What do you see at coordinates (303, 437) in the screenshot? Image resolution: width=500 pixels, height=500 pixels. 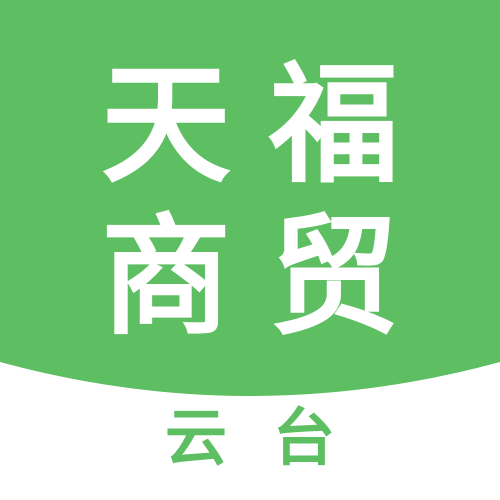 I see `subtitle-char-tai: 台` at bounding box center [303, 437].